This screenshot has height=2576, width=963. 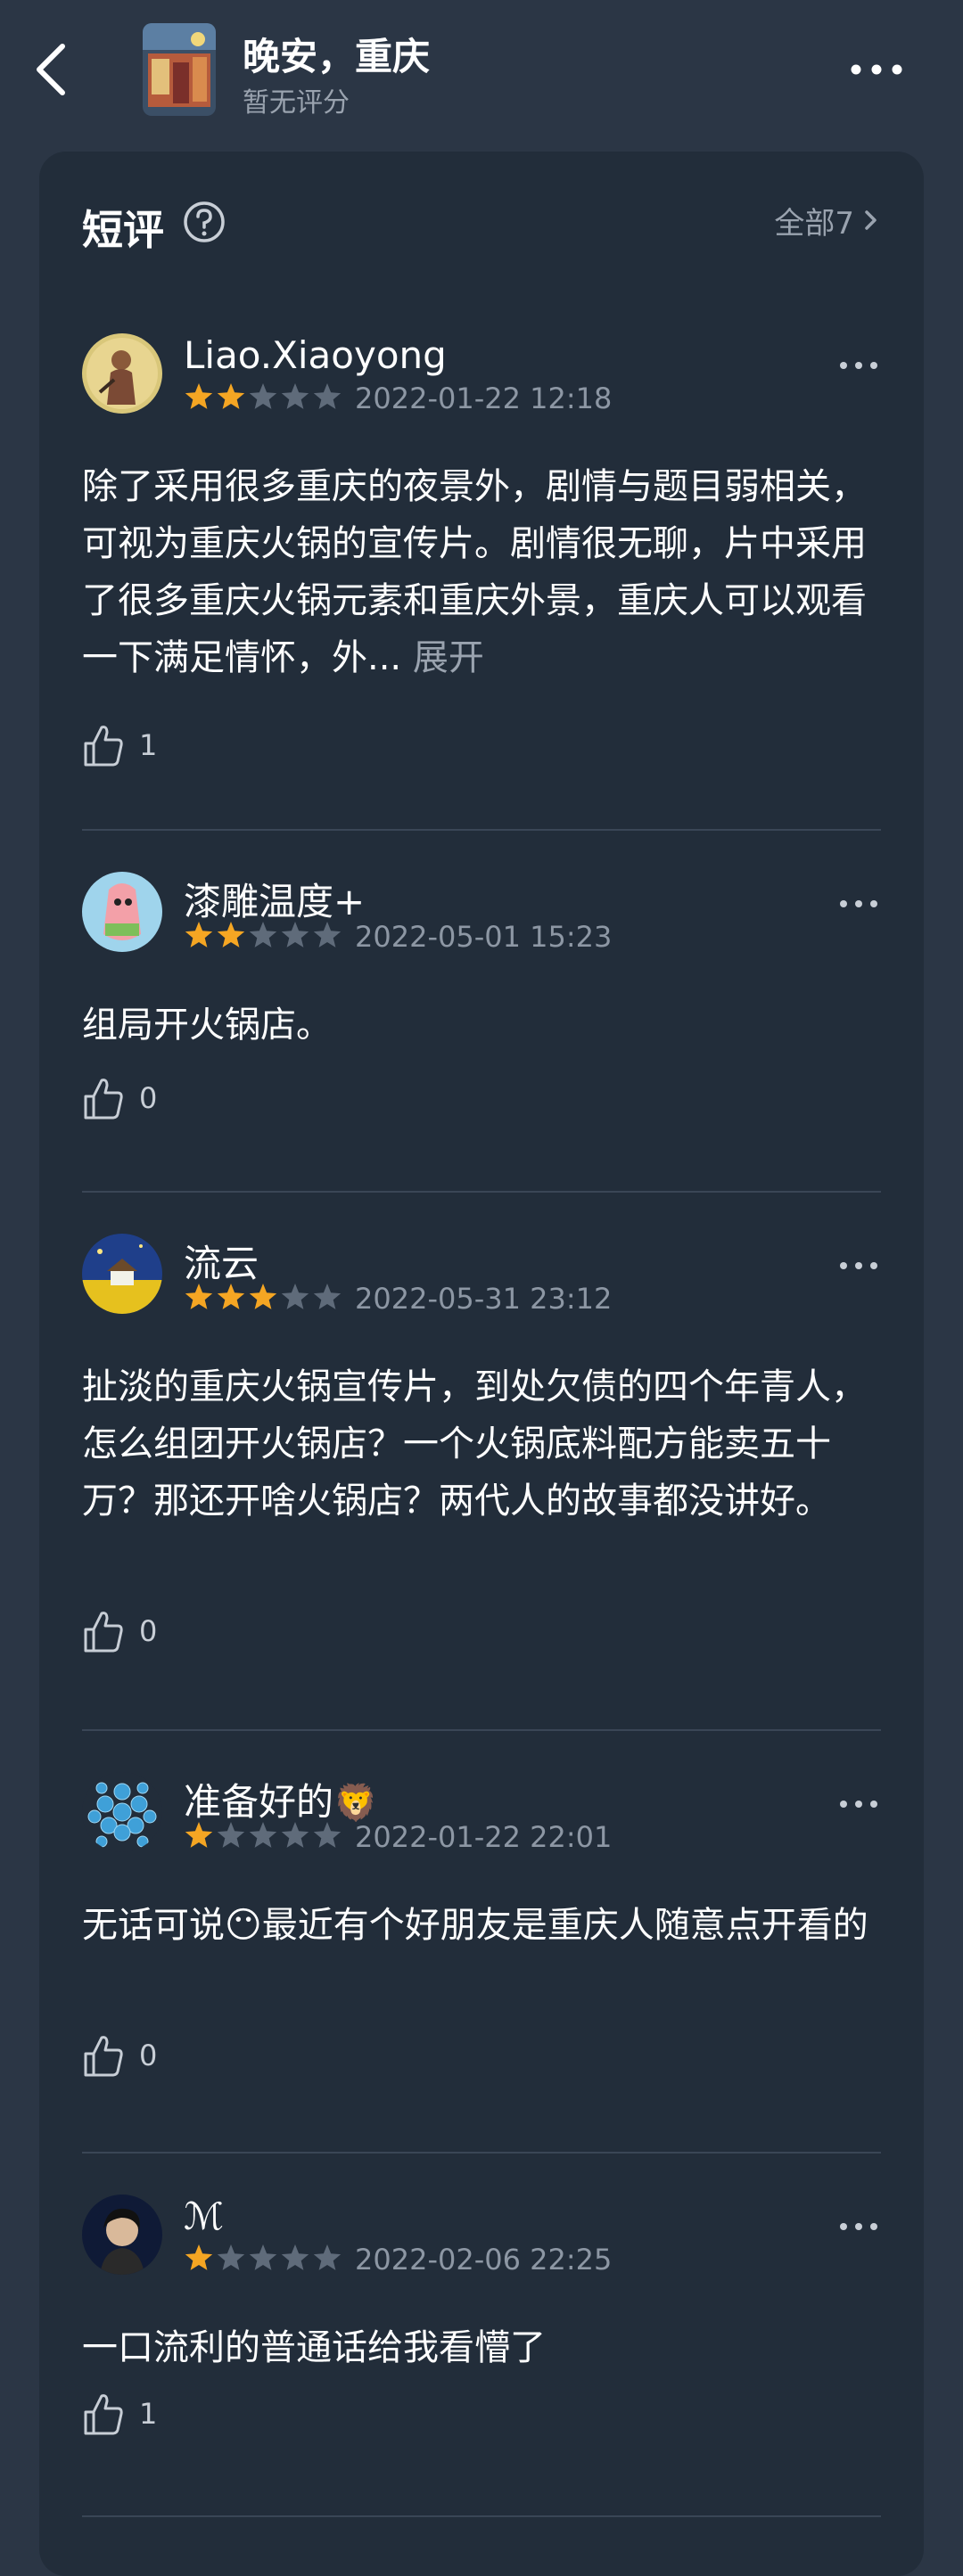 I want to click on username: 漆雕温度+, so click(x=274, y=899).